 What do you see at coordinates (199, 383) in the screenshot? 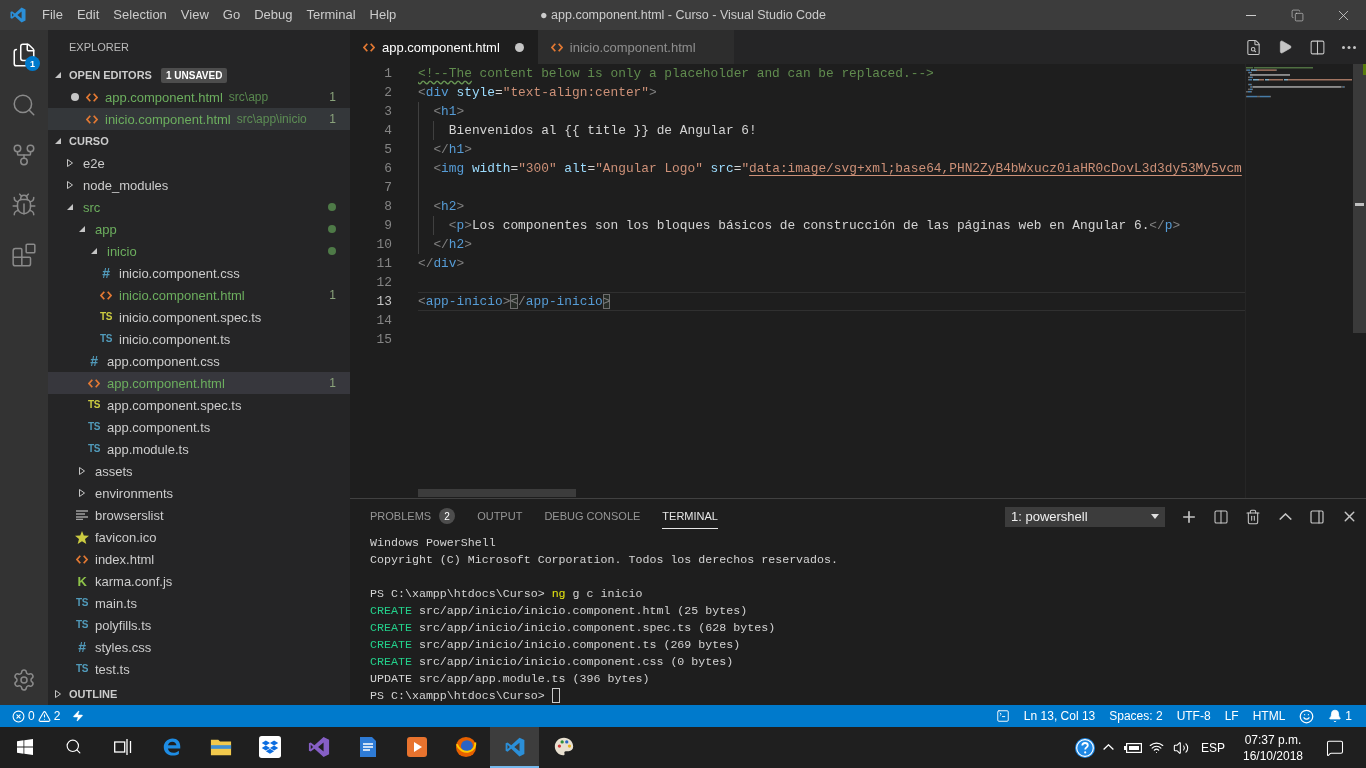
I see `tree-item: app.component.html 1` at bounding box center [199, 383].